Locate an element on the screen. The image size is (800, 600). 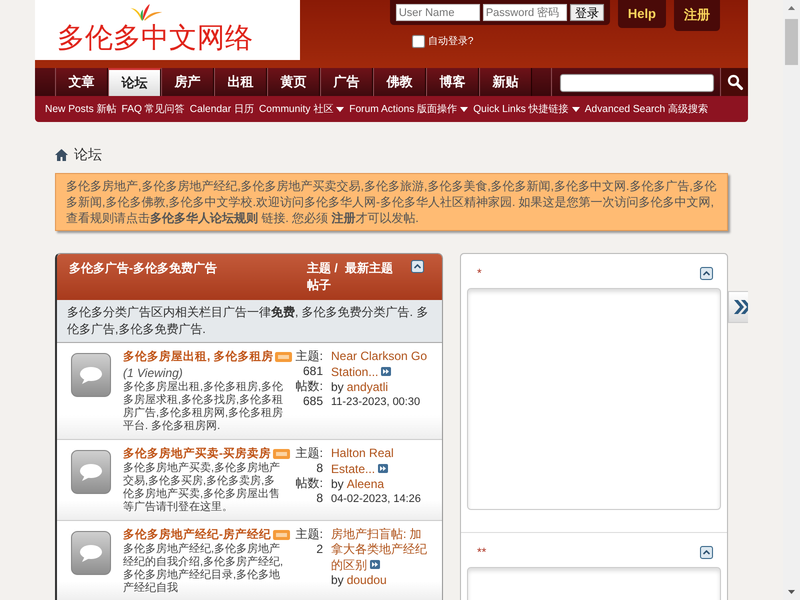
search-field is located at coordinates (637, 83).